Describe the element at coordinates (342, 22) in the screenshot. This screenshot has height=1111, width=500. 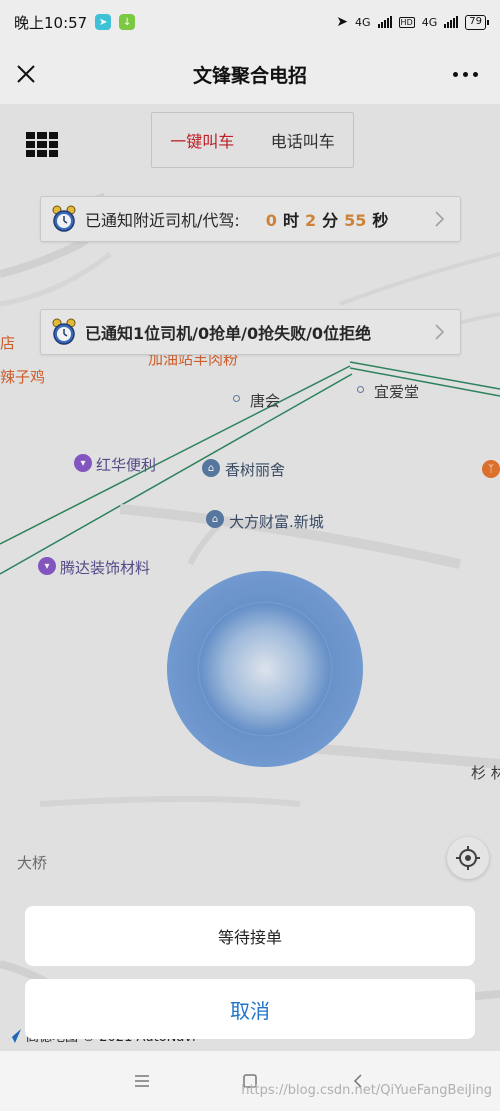
I see `location-arrow-icon: ➤` at that location.